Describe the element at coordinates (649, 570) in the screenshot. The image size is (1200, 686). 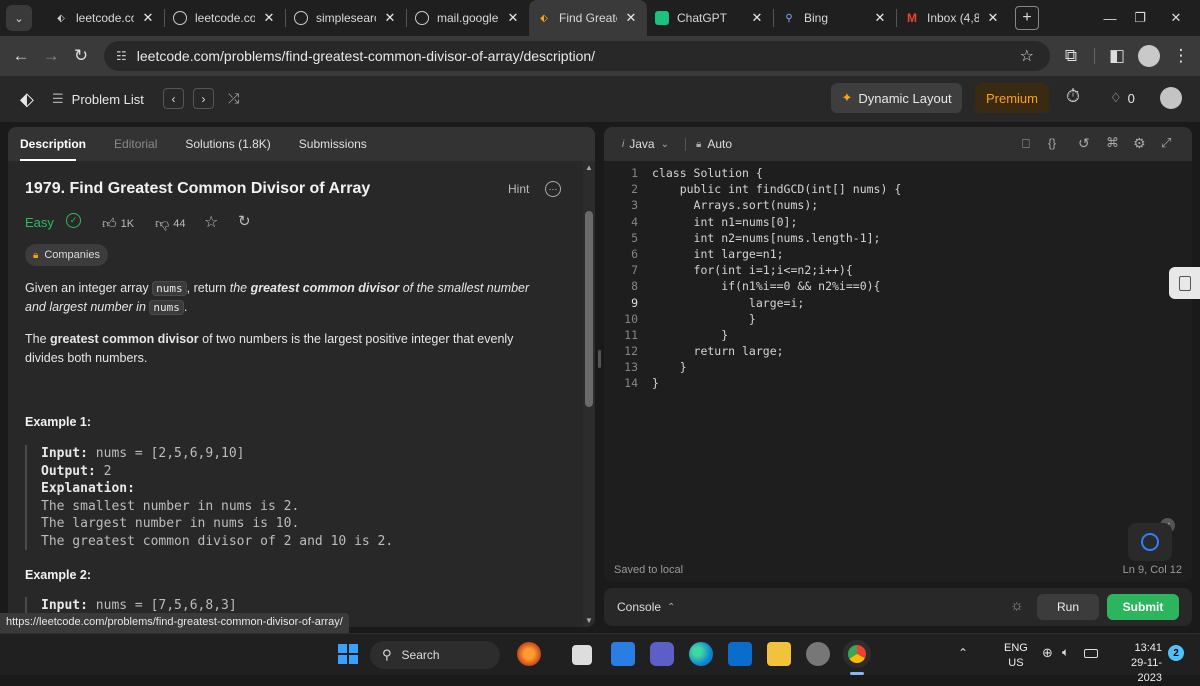
I see `saved-status: Saved to local` at that location.